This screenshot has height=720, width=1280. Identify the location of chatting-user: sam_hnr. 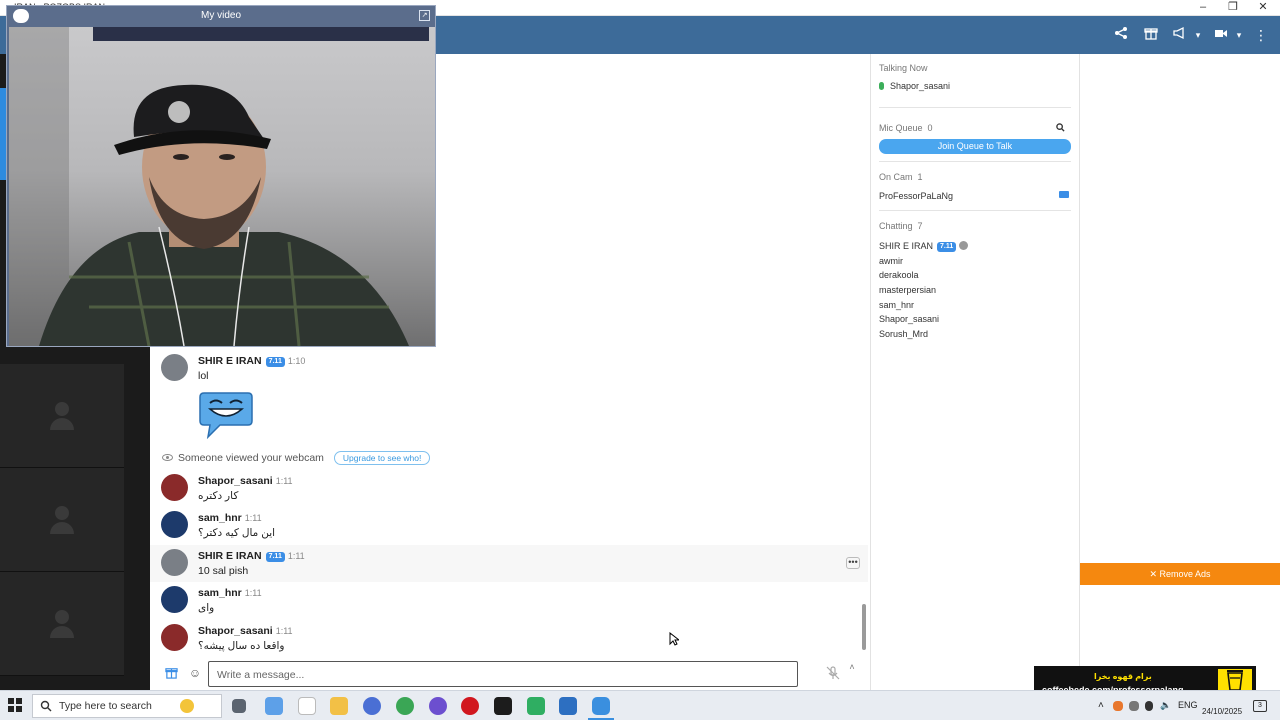
(896, 305).